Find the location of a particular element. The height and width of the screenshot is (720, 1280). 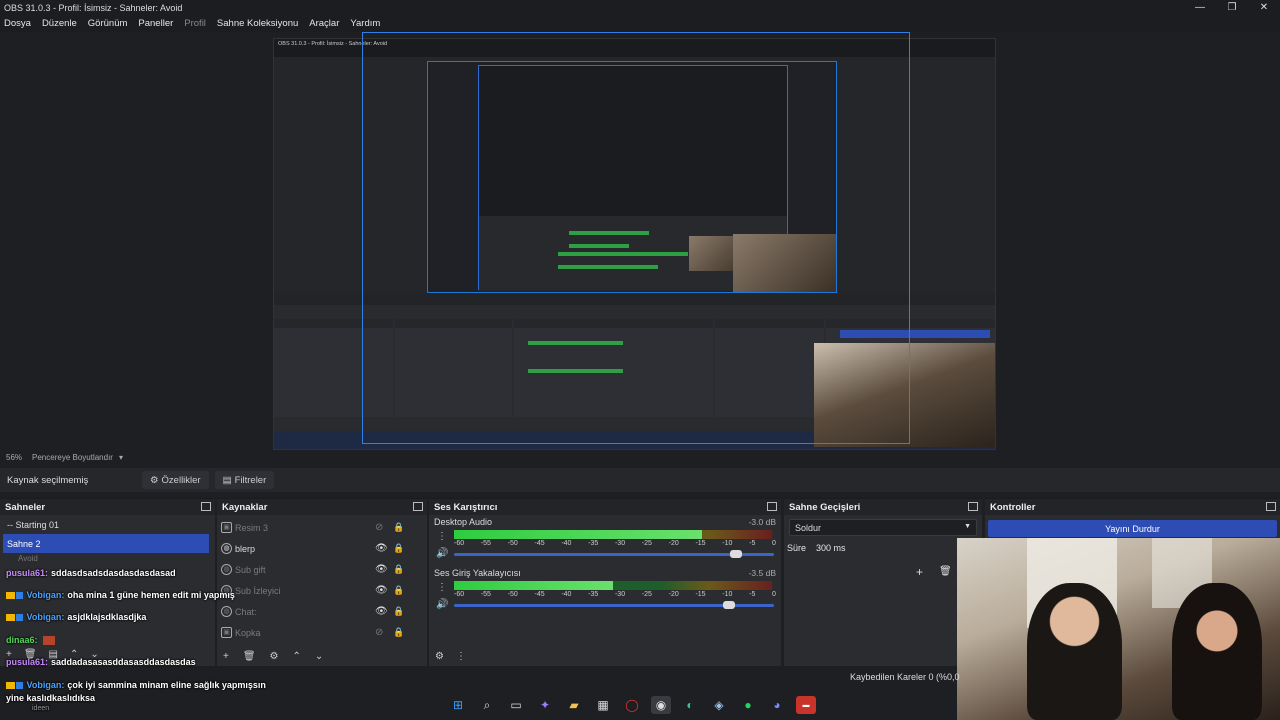

dropped-frames-status: Kaybedilen Kareler 0 (%0,0 is located at coordinates (905, 677).